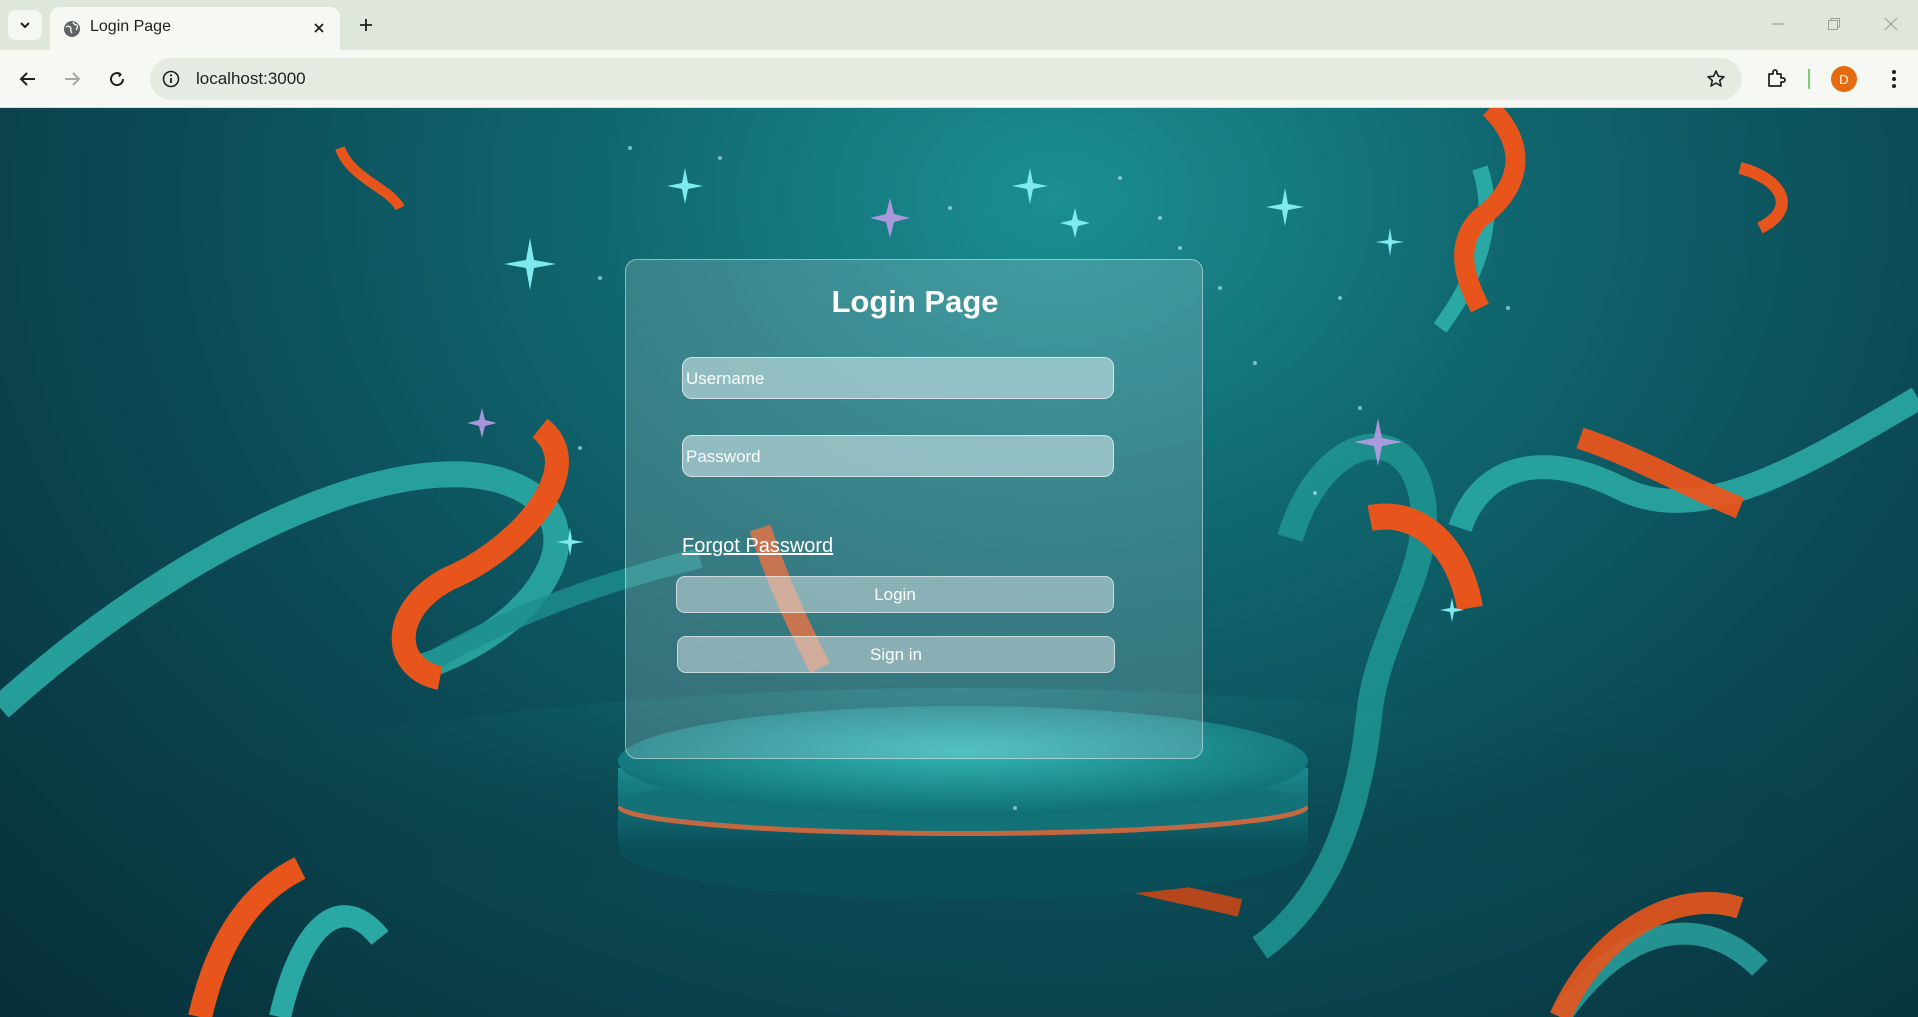 This screenshot has width=1918, height=1017. Describe the element at coordinates (72, 29) in the screenshot. I see `globe-icon` at that location.